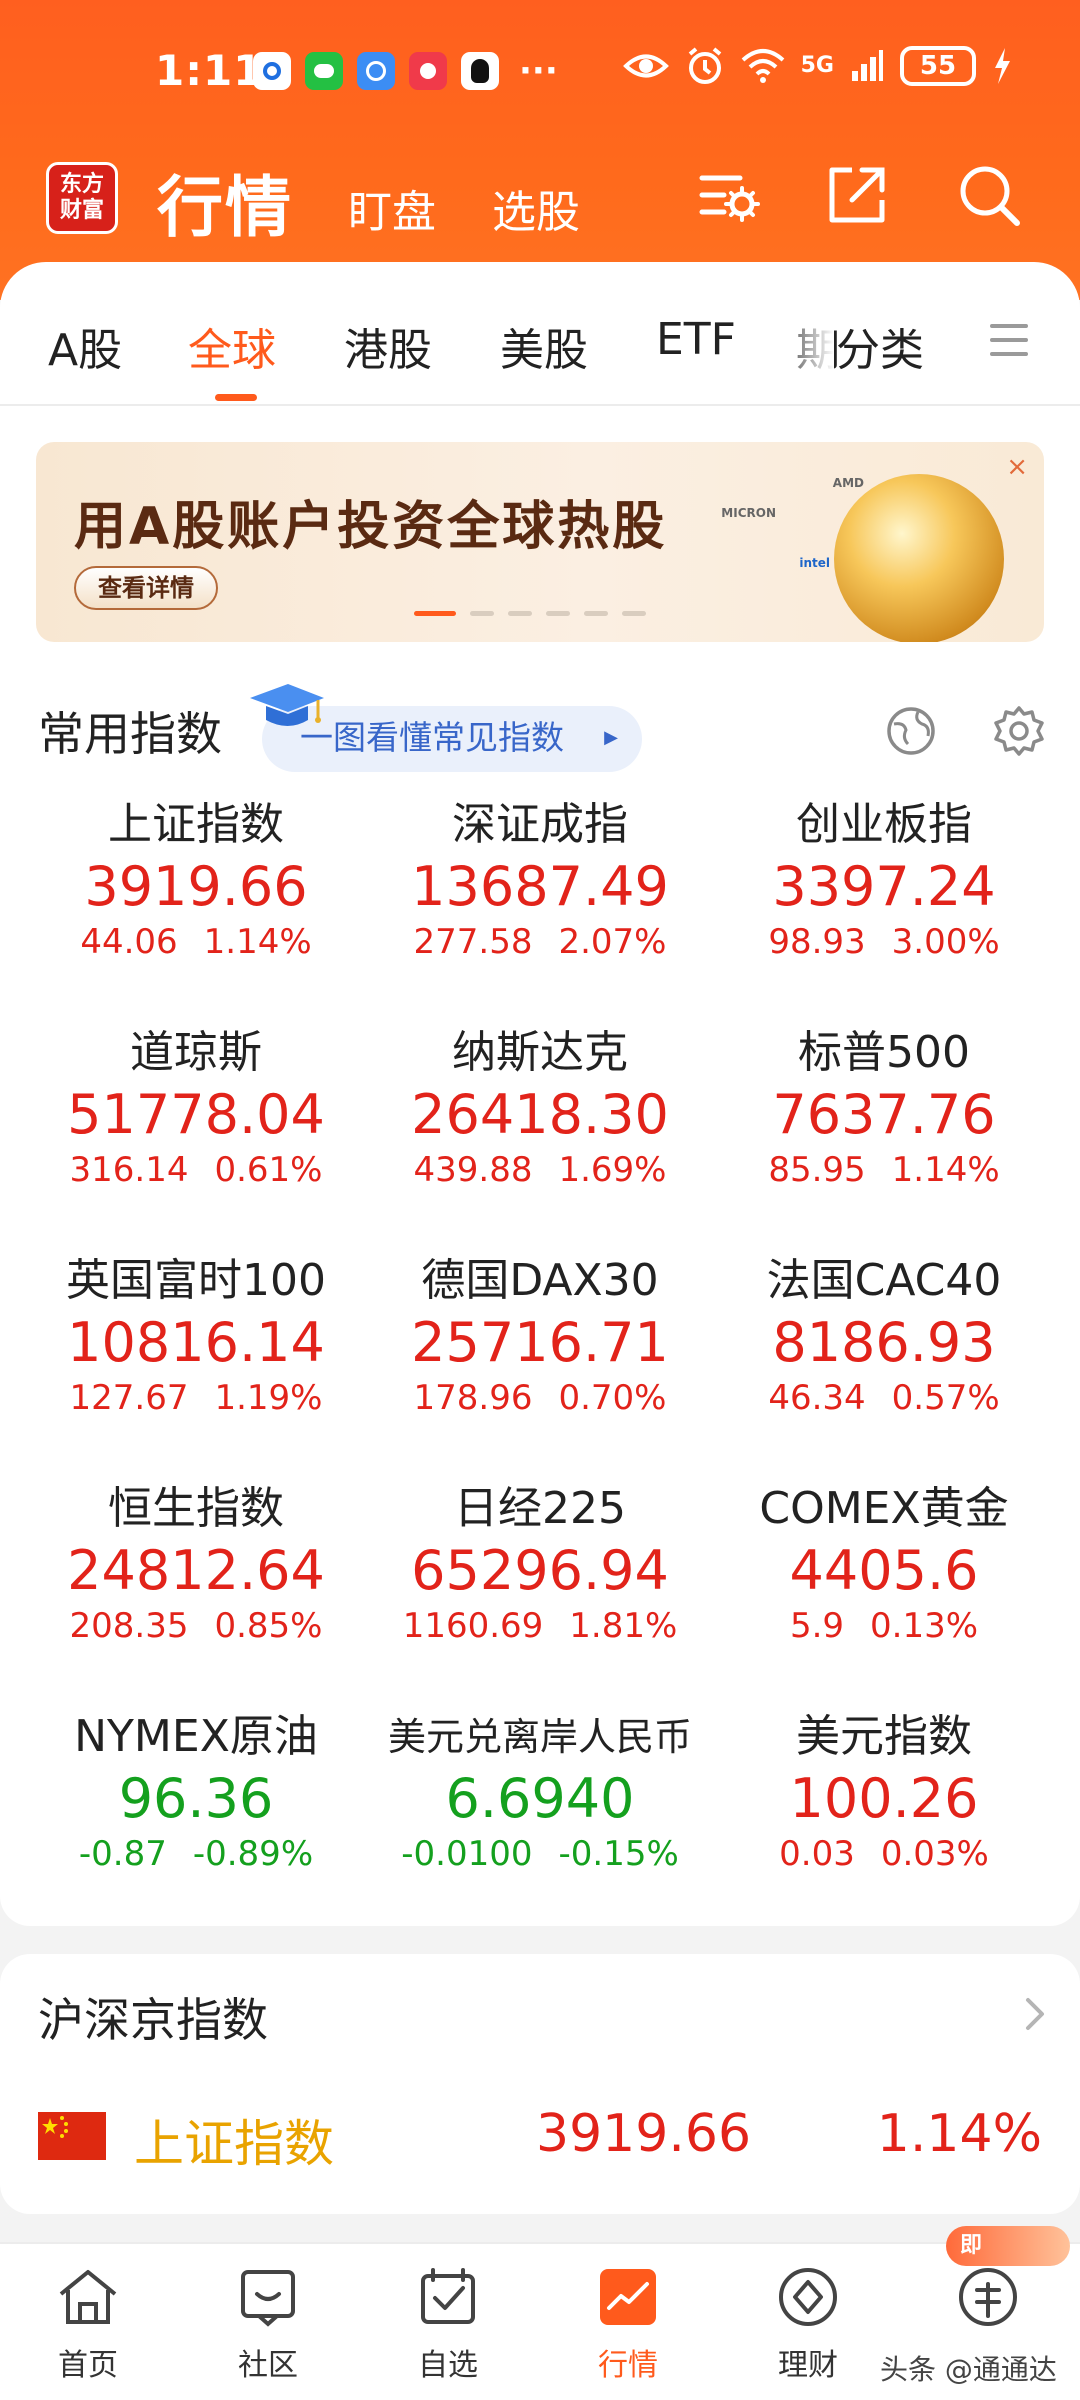  Describe the element at coordinates (814, 563) in the screenshot. I see `banner-brand-intel: intel` at that location.